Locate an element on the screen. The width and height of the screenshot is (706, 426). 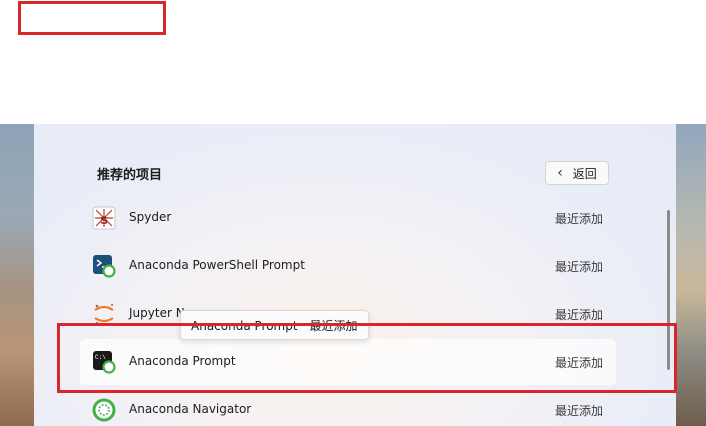
svg-text: S is located at coordinates (103, 221).